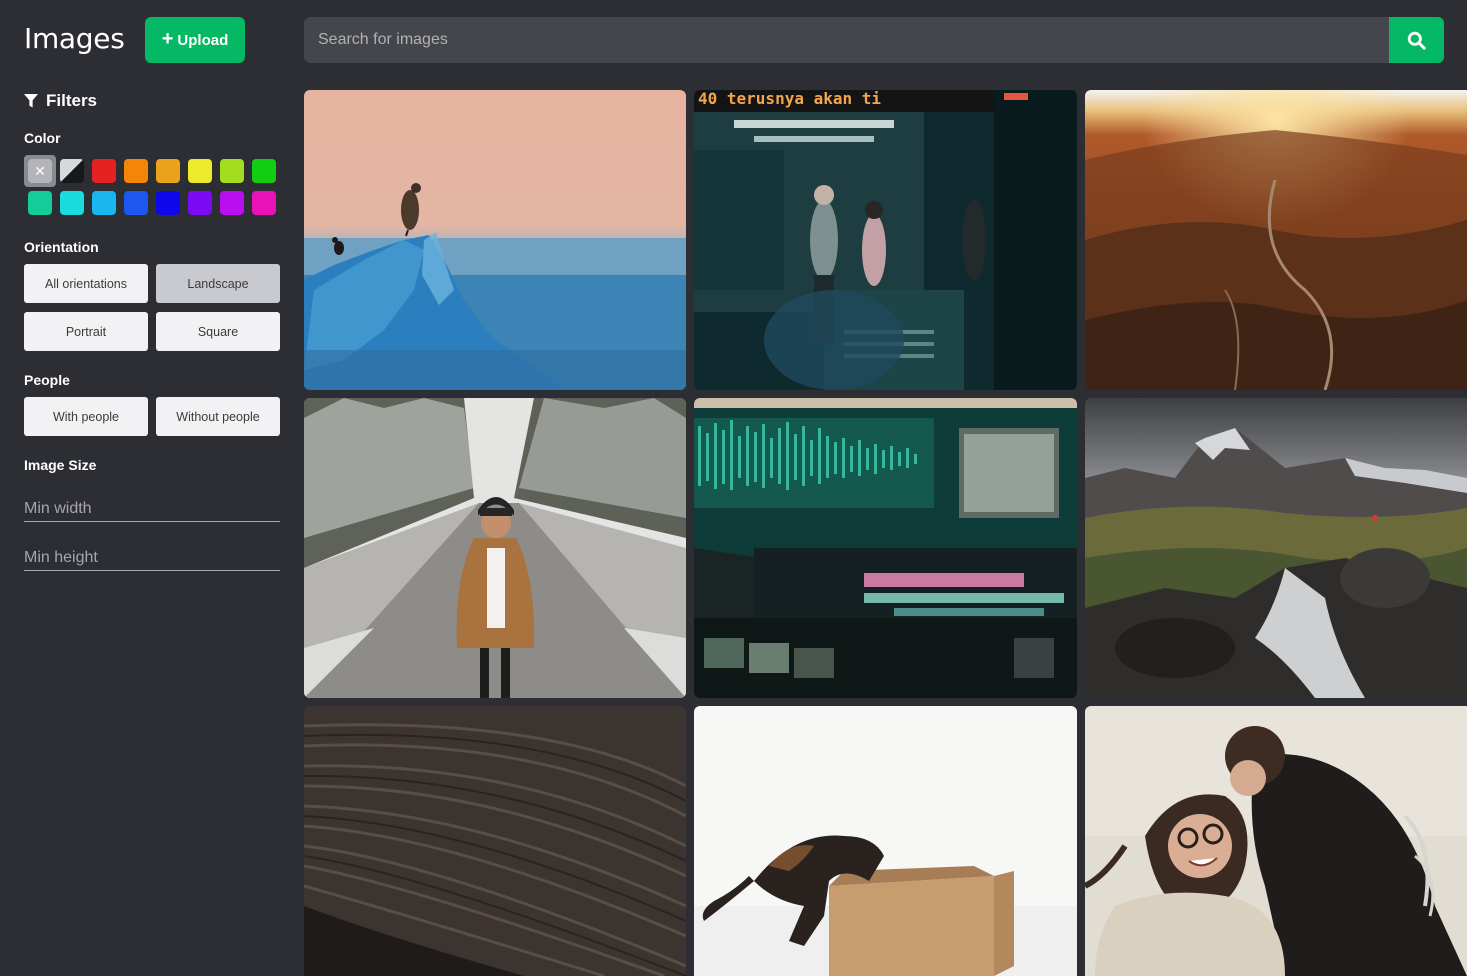  I want to click on image-tile-eagle, so click(495, 240).